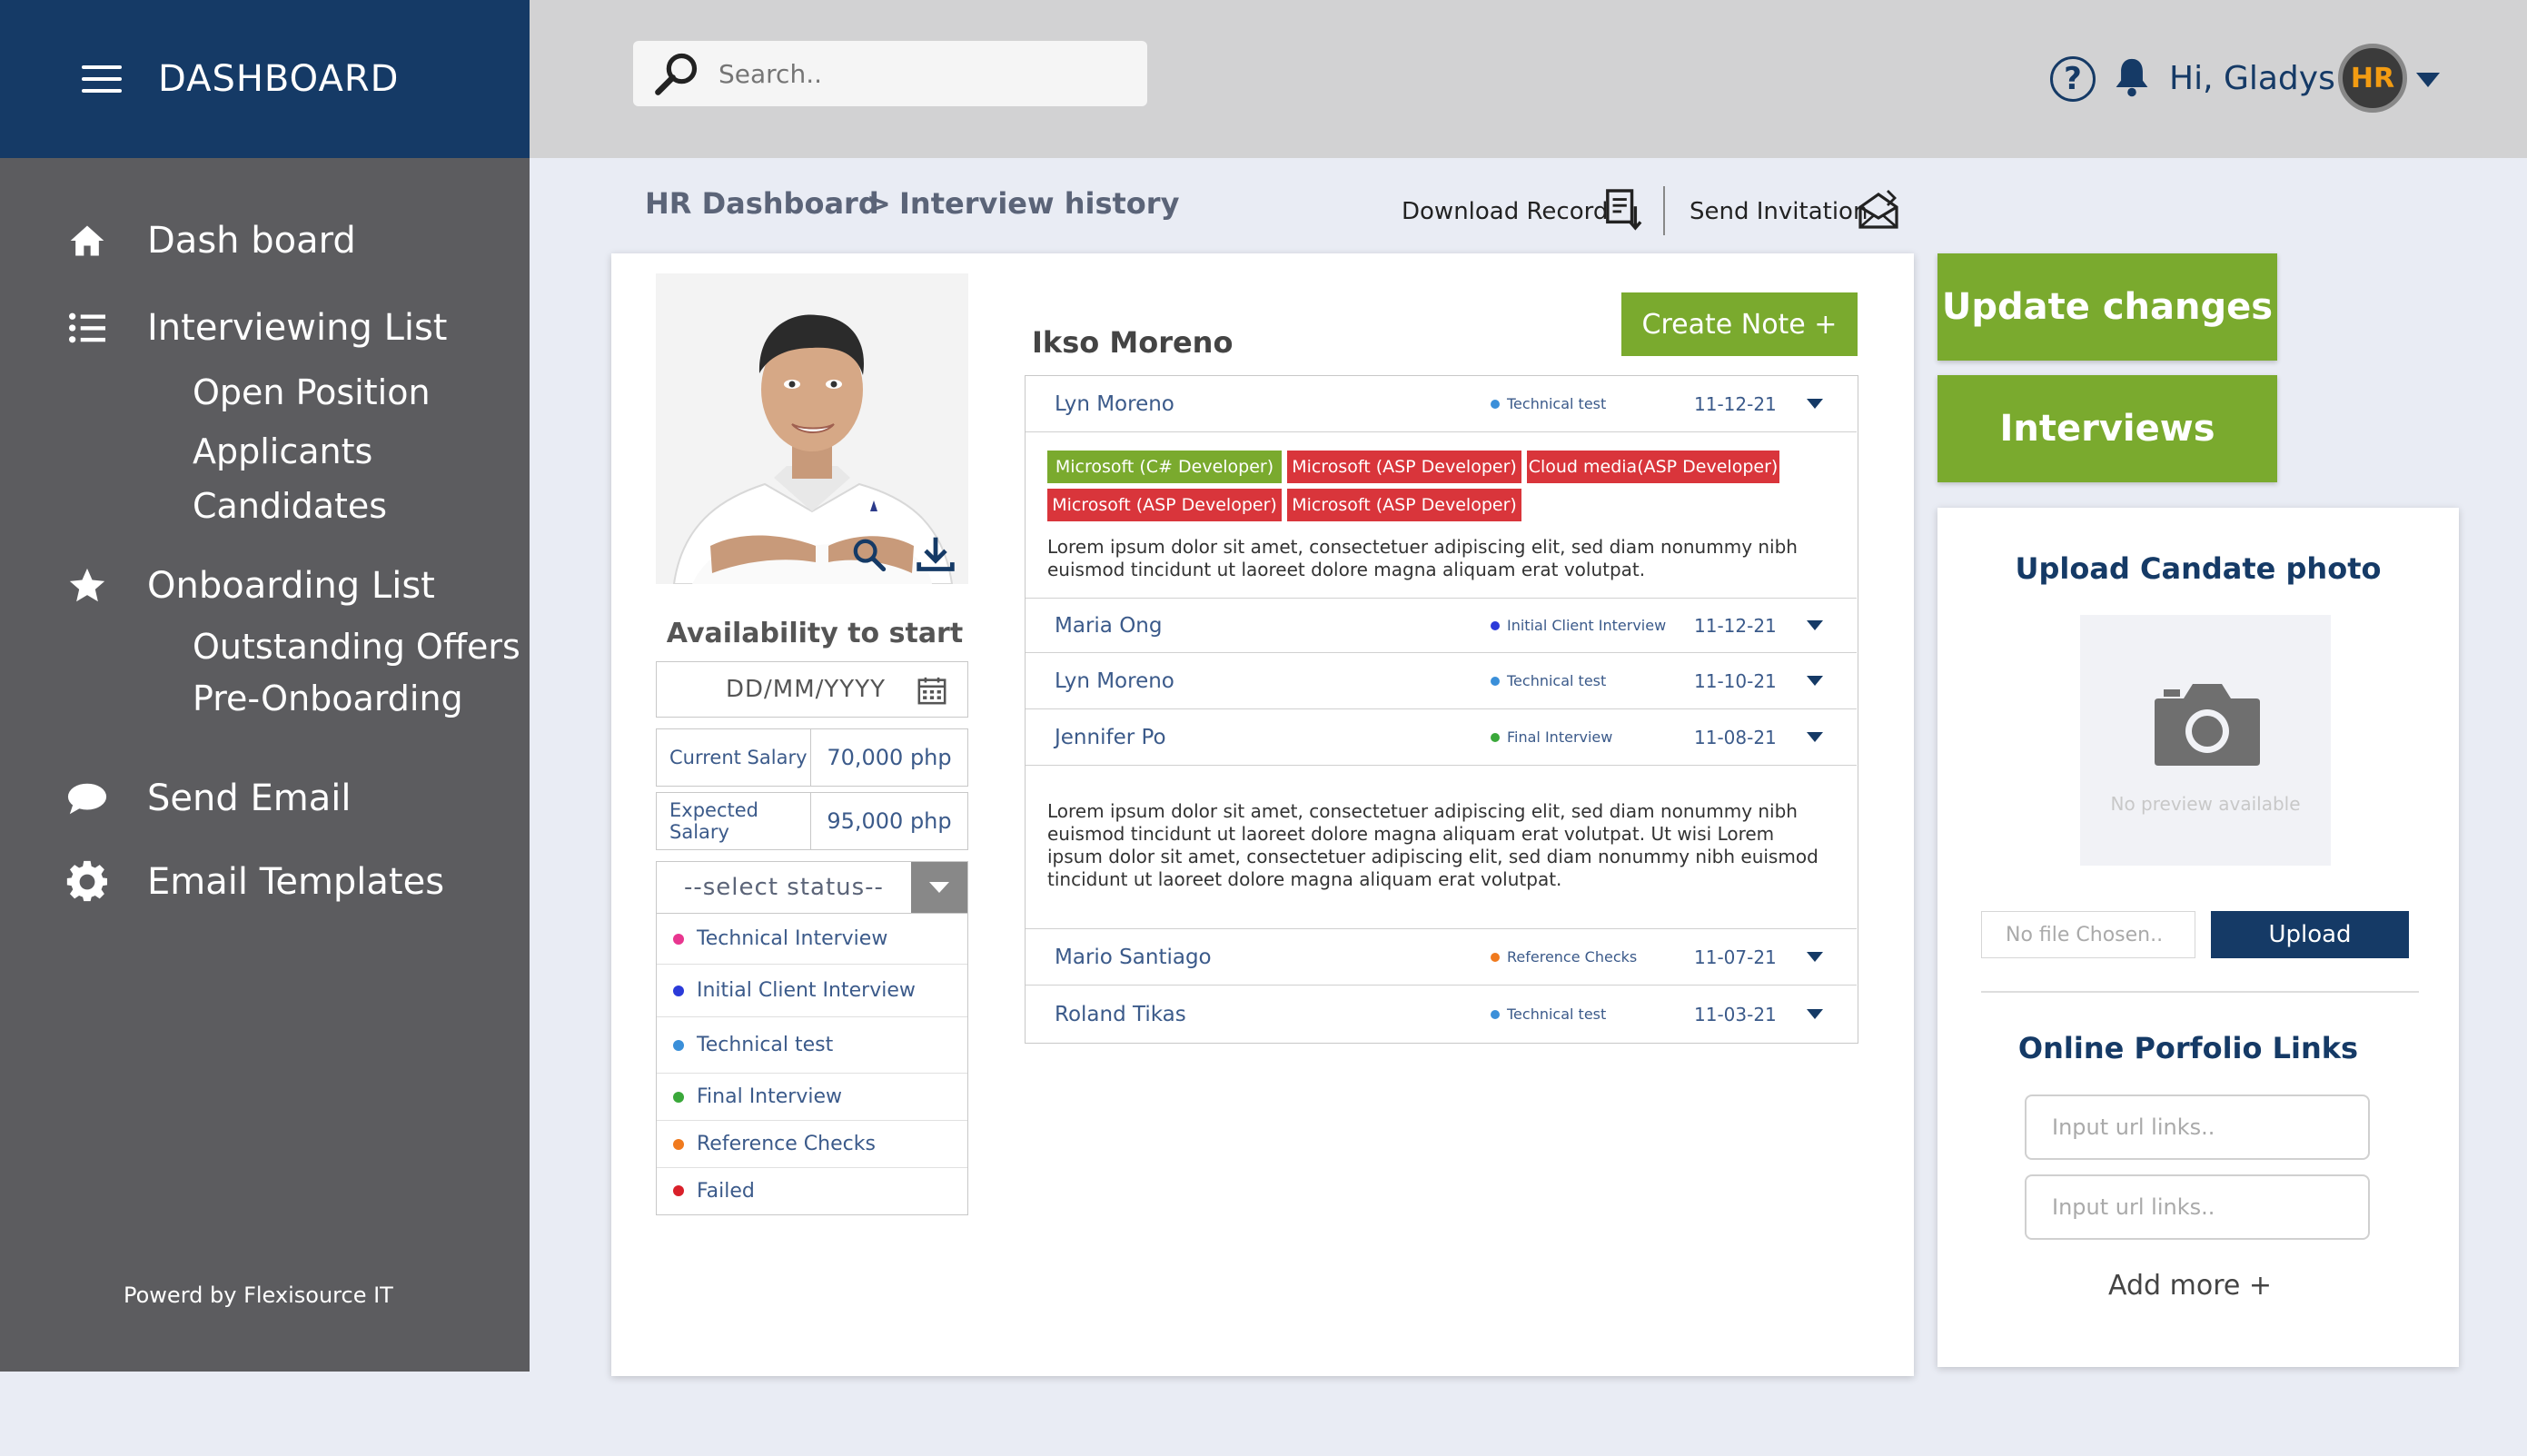 This screenshot has width=2527, height=1456. What do you see at coordinates (806, 690) in the screenshot?
I see `date-placeholder: DD/MM/YYYY` at bounding box center [806, 690].